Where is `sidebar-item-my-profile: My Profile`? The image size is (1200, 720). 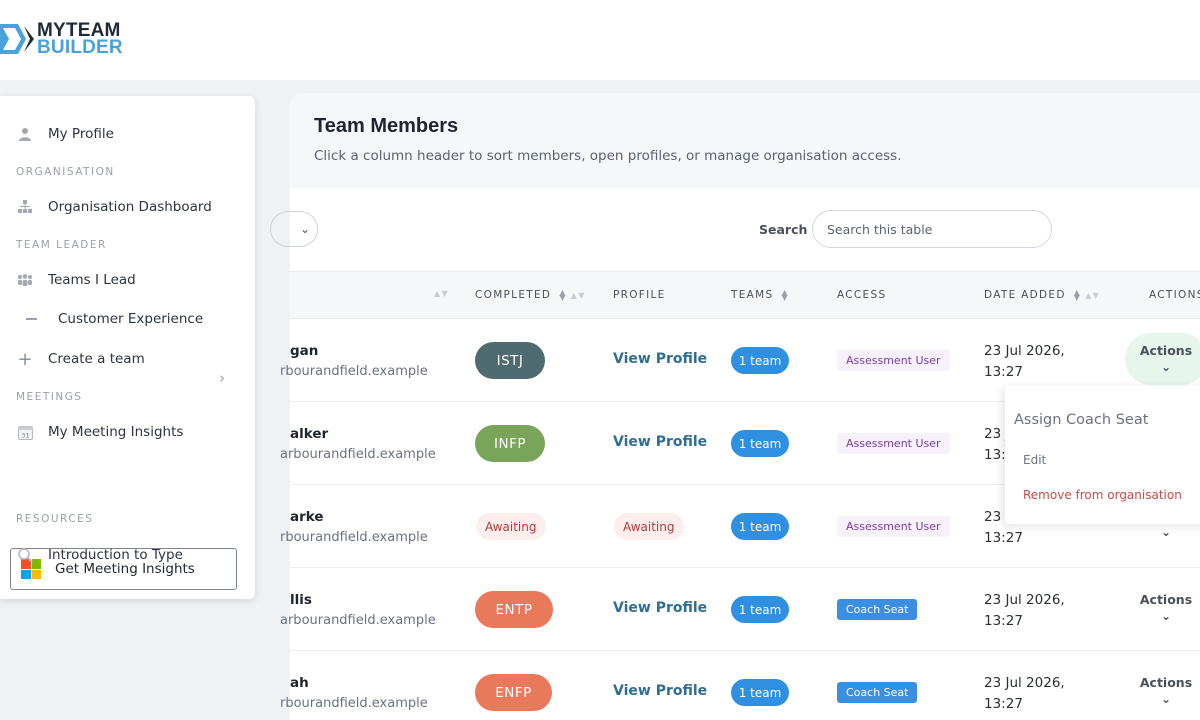 sidebar-item-my-profile: My Profile is located at coordinates (65, 134).